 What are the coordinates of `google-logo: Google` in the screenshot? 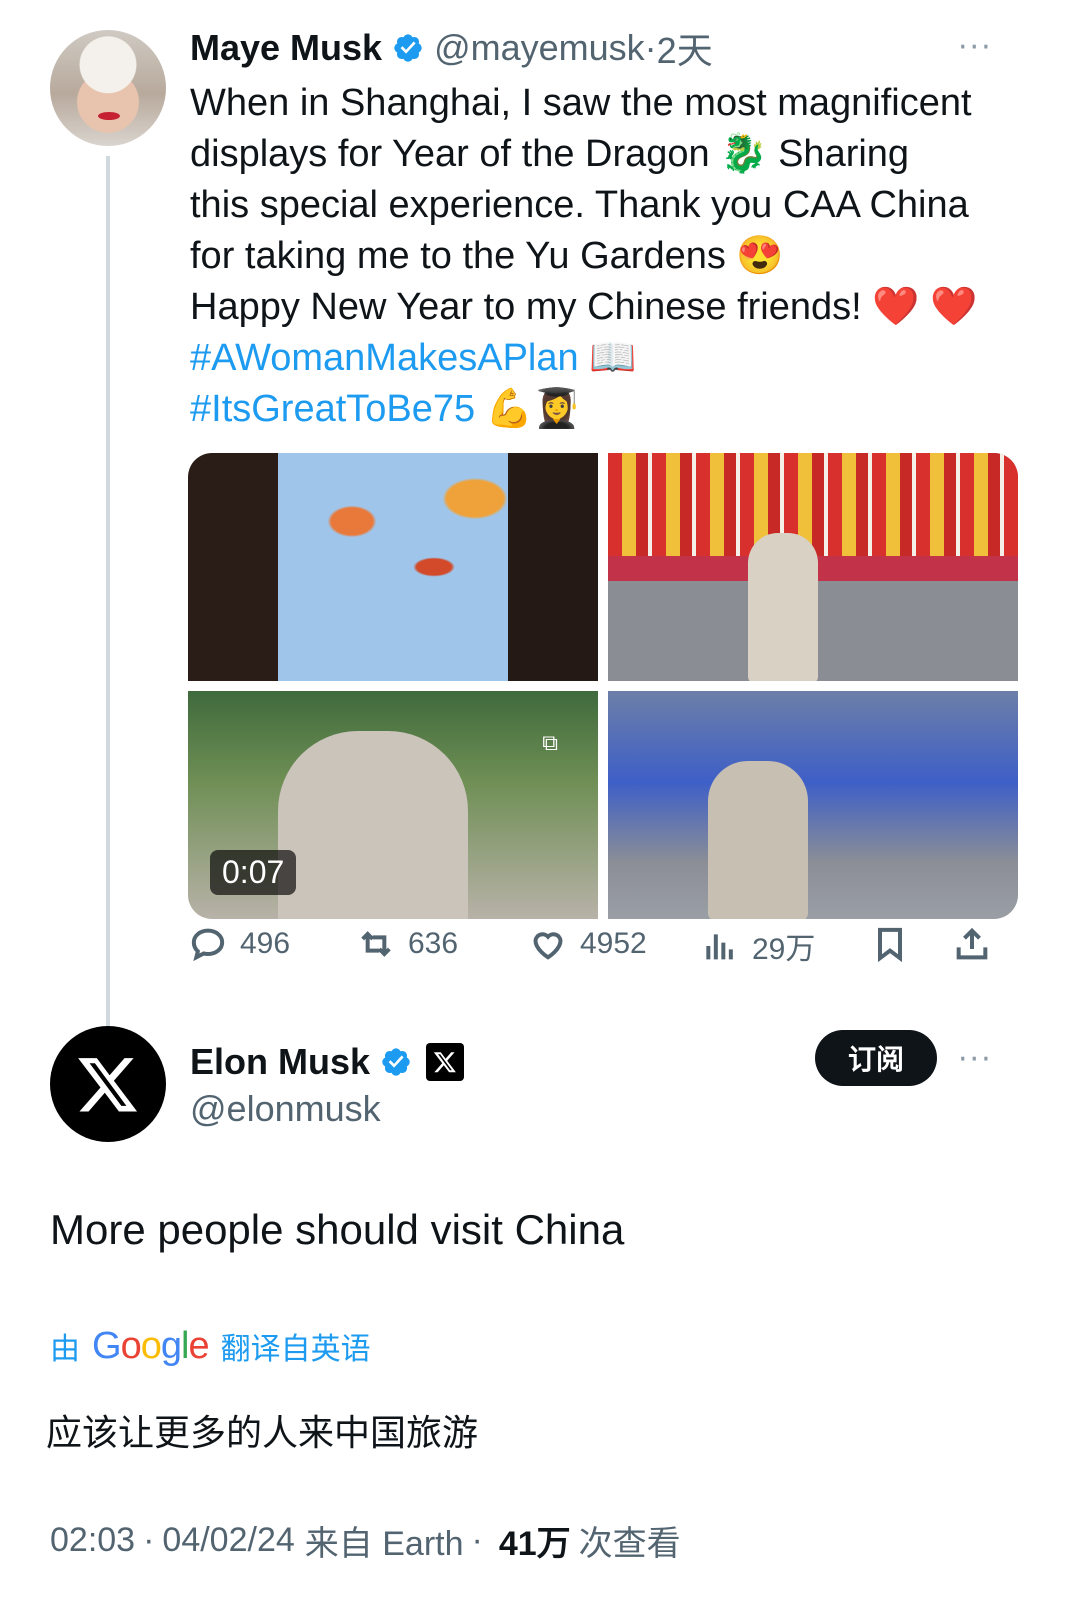 It's located at (151, 1345).